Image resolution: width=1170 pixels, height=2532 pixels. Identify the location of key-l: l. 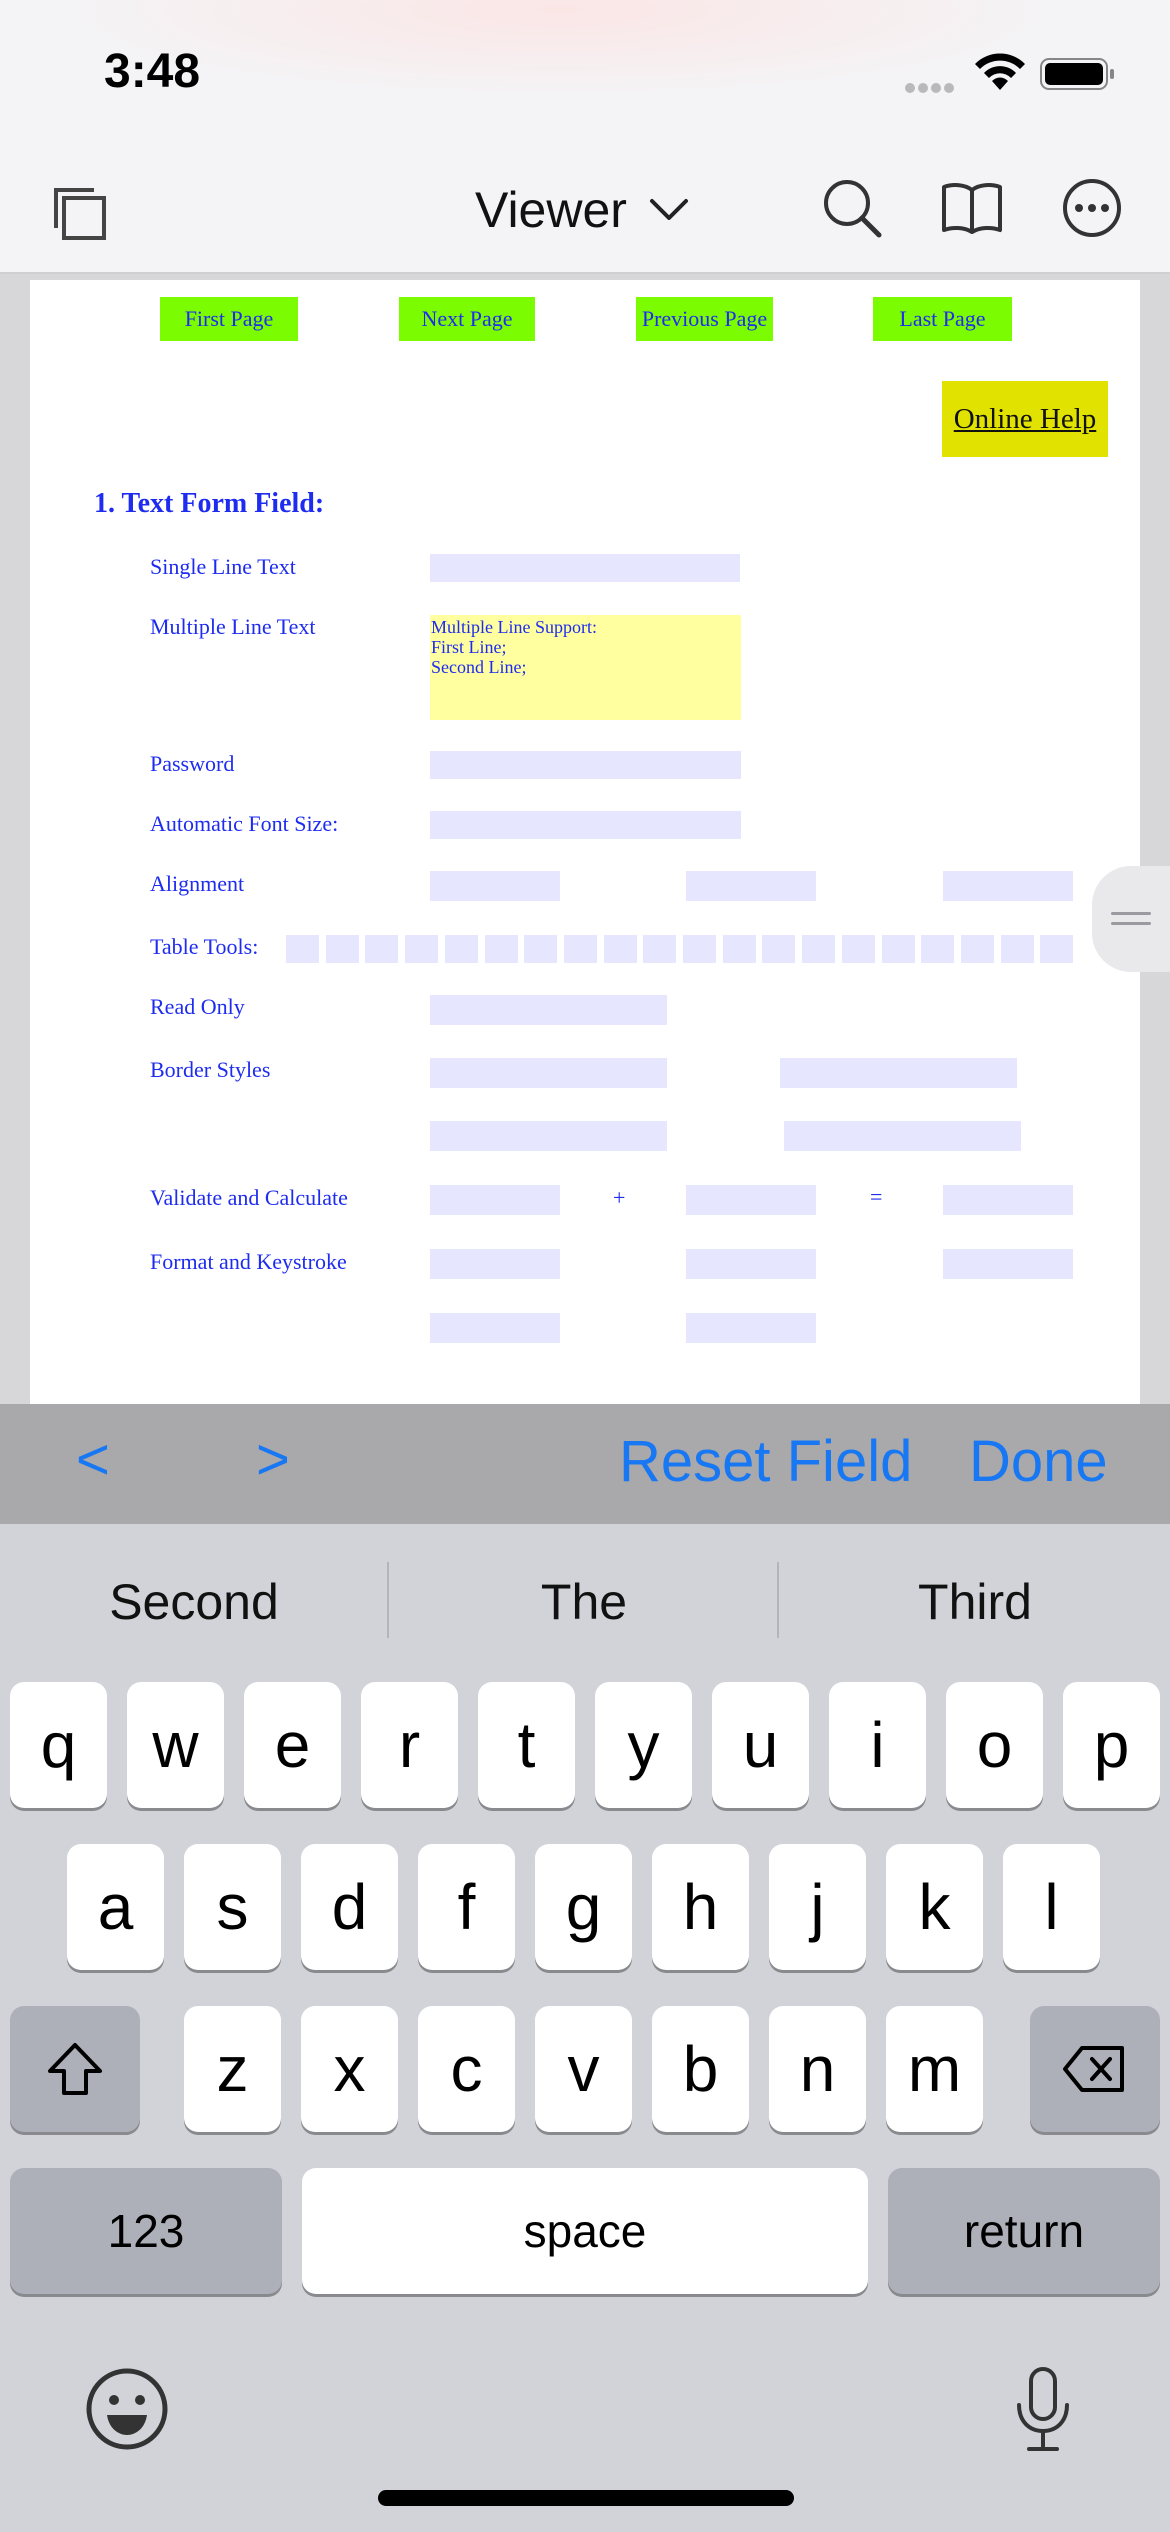
(1051, 1907).